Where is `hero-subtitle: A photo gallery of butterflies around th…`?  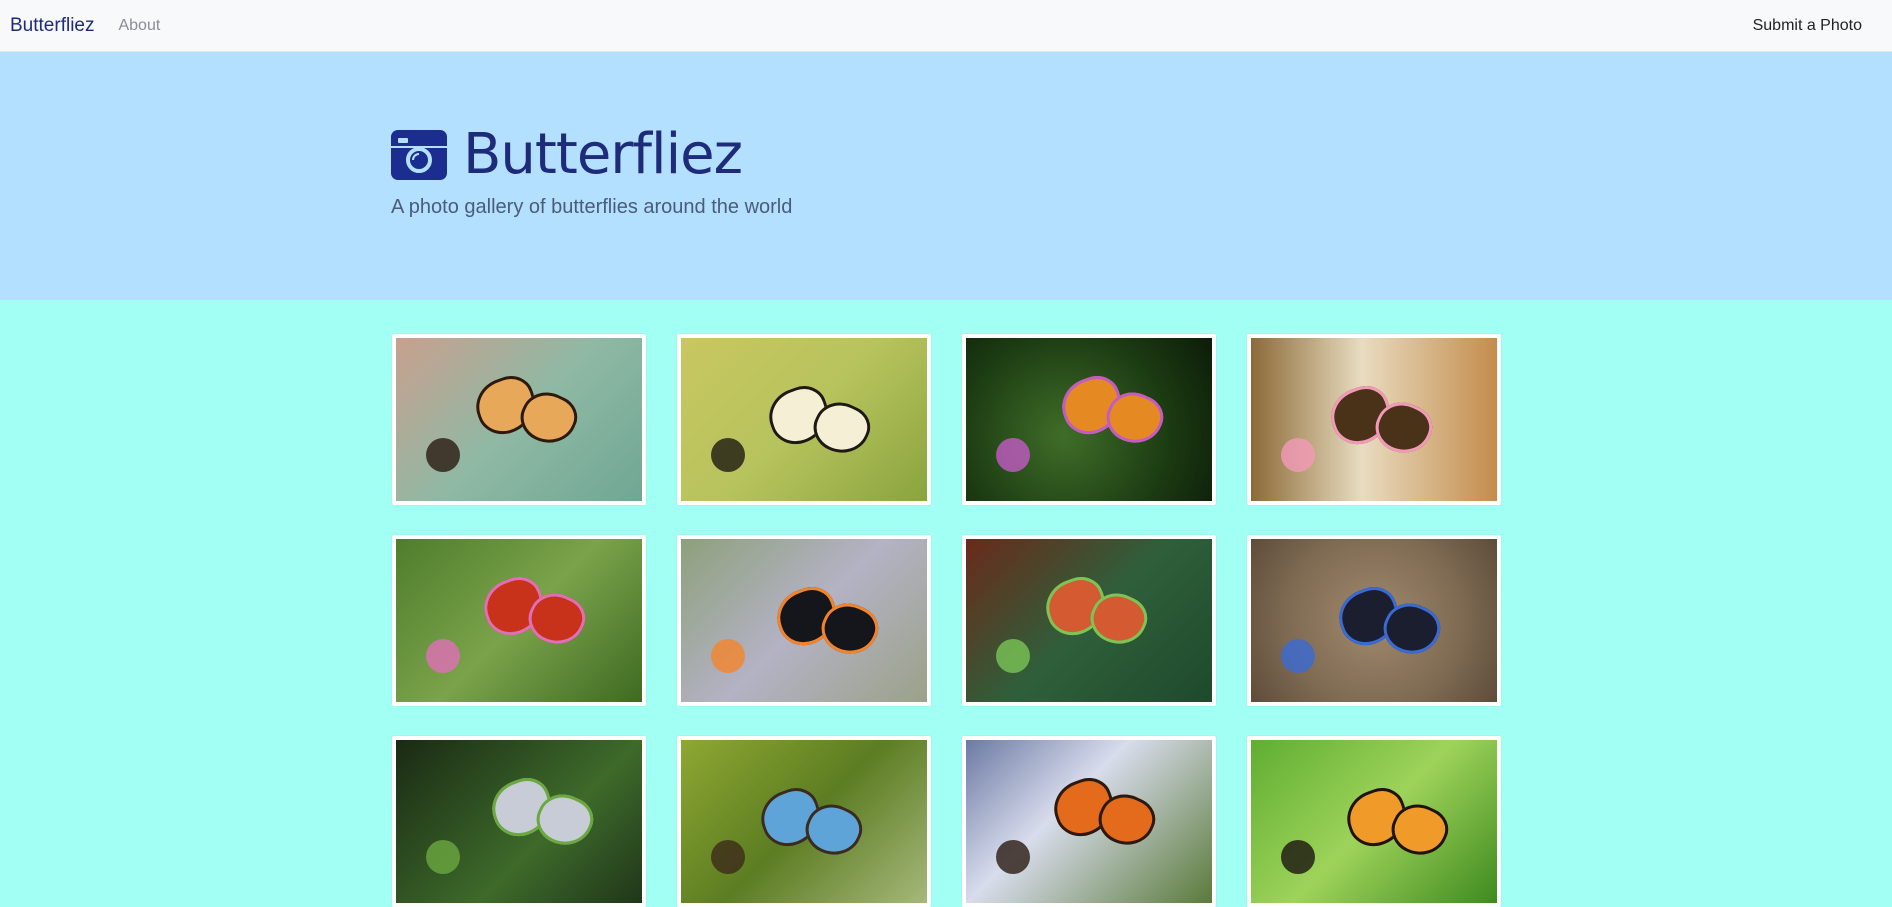 hero-subtitle: A photo gallery of butterflies around th… is located at coordinates (592, 207).